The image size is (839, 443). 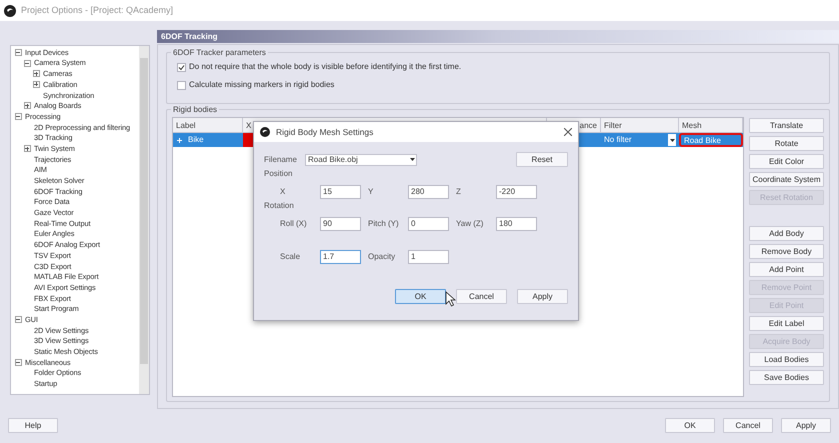 I want to click on group-title: 6DOF Tracker parameters, so click(x=219, y=53).